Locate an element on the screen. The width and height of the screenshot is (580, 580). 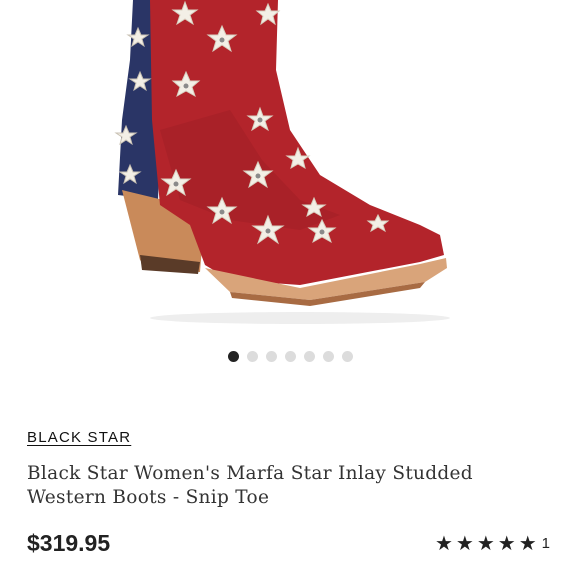
product-rating: ★ ★ ★ ★ ★ 1 is located at coordinates (492, 543).